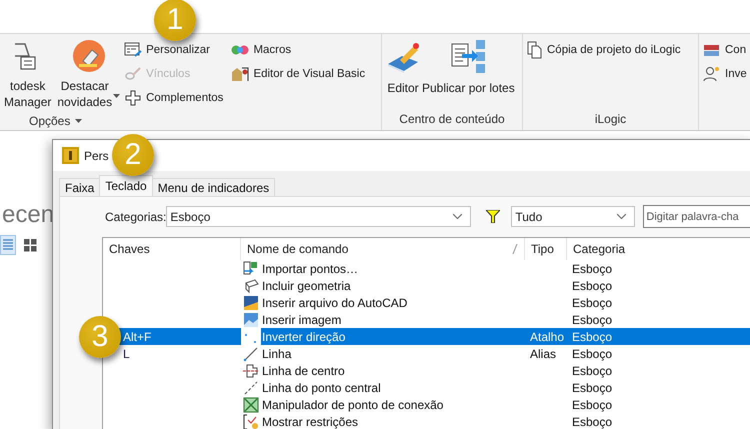 This screenshot has height=429, width=750. Describe the element at coordinates (383, 249) in the screenshot. I see `column-header: Nome de comando` at that location.